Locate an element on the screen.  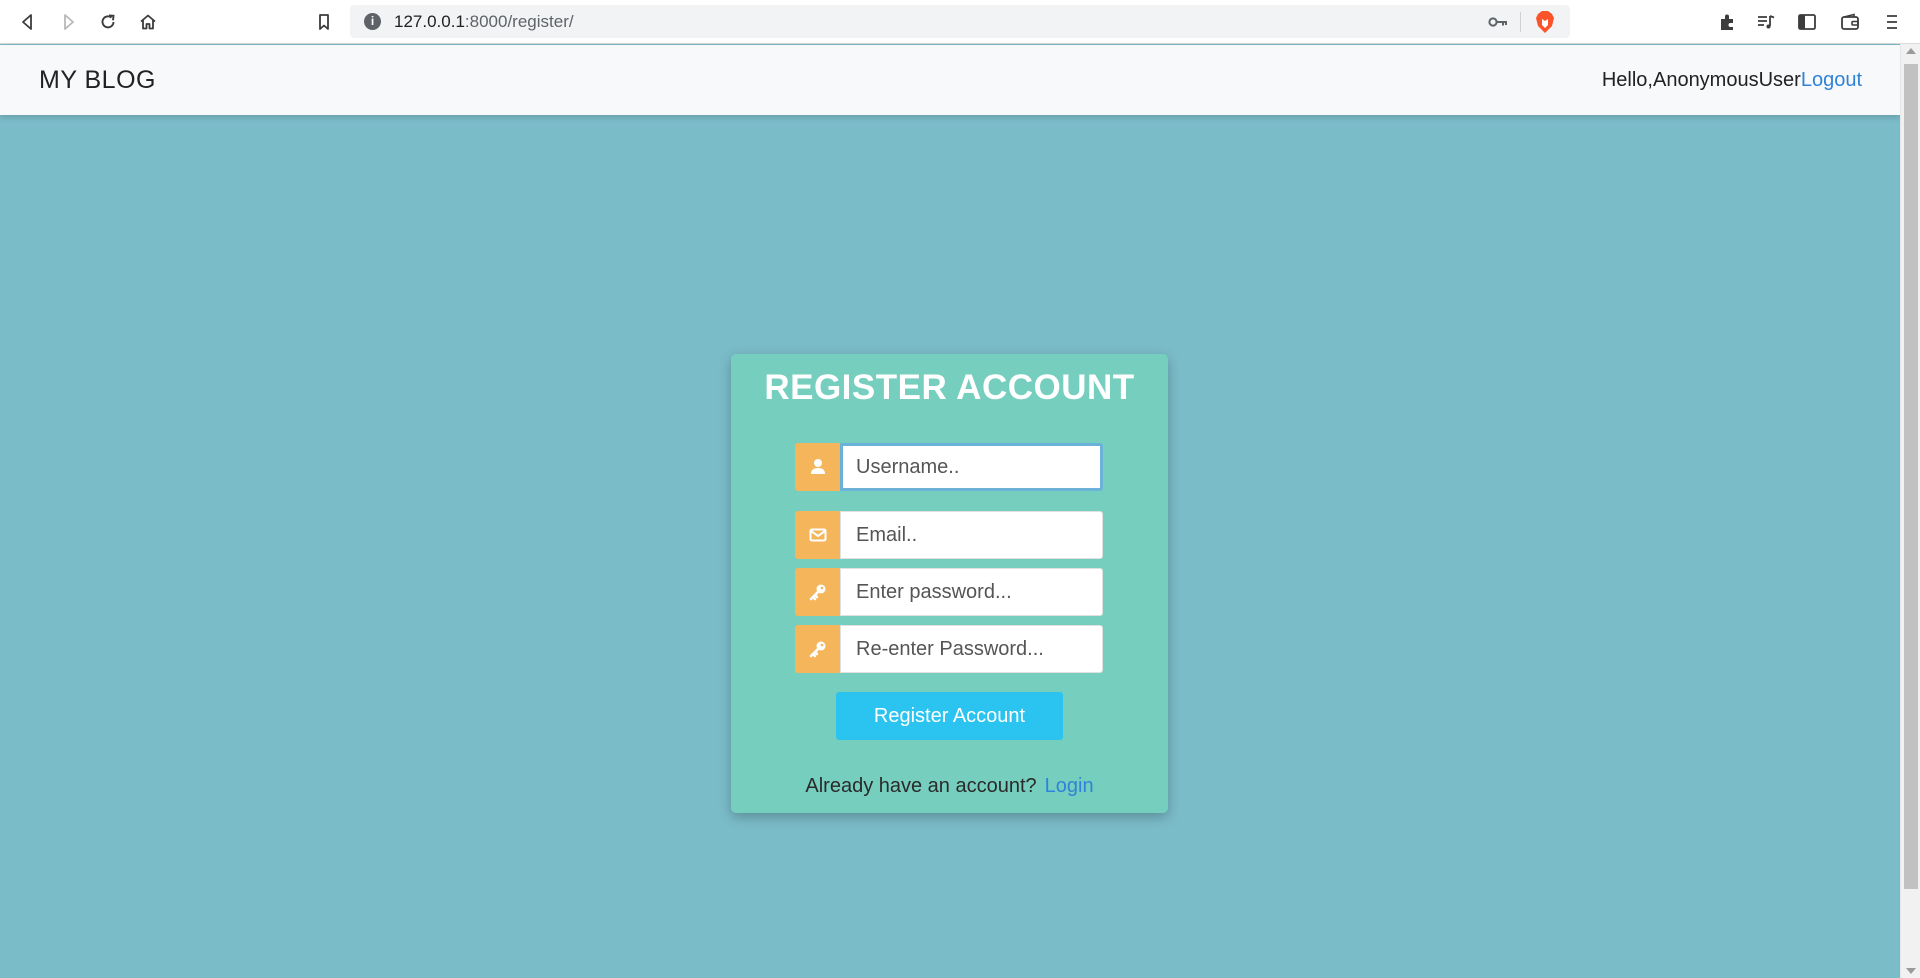
site-brand: MY BLOG is located at coordinates (97, 80).